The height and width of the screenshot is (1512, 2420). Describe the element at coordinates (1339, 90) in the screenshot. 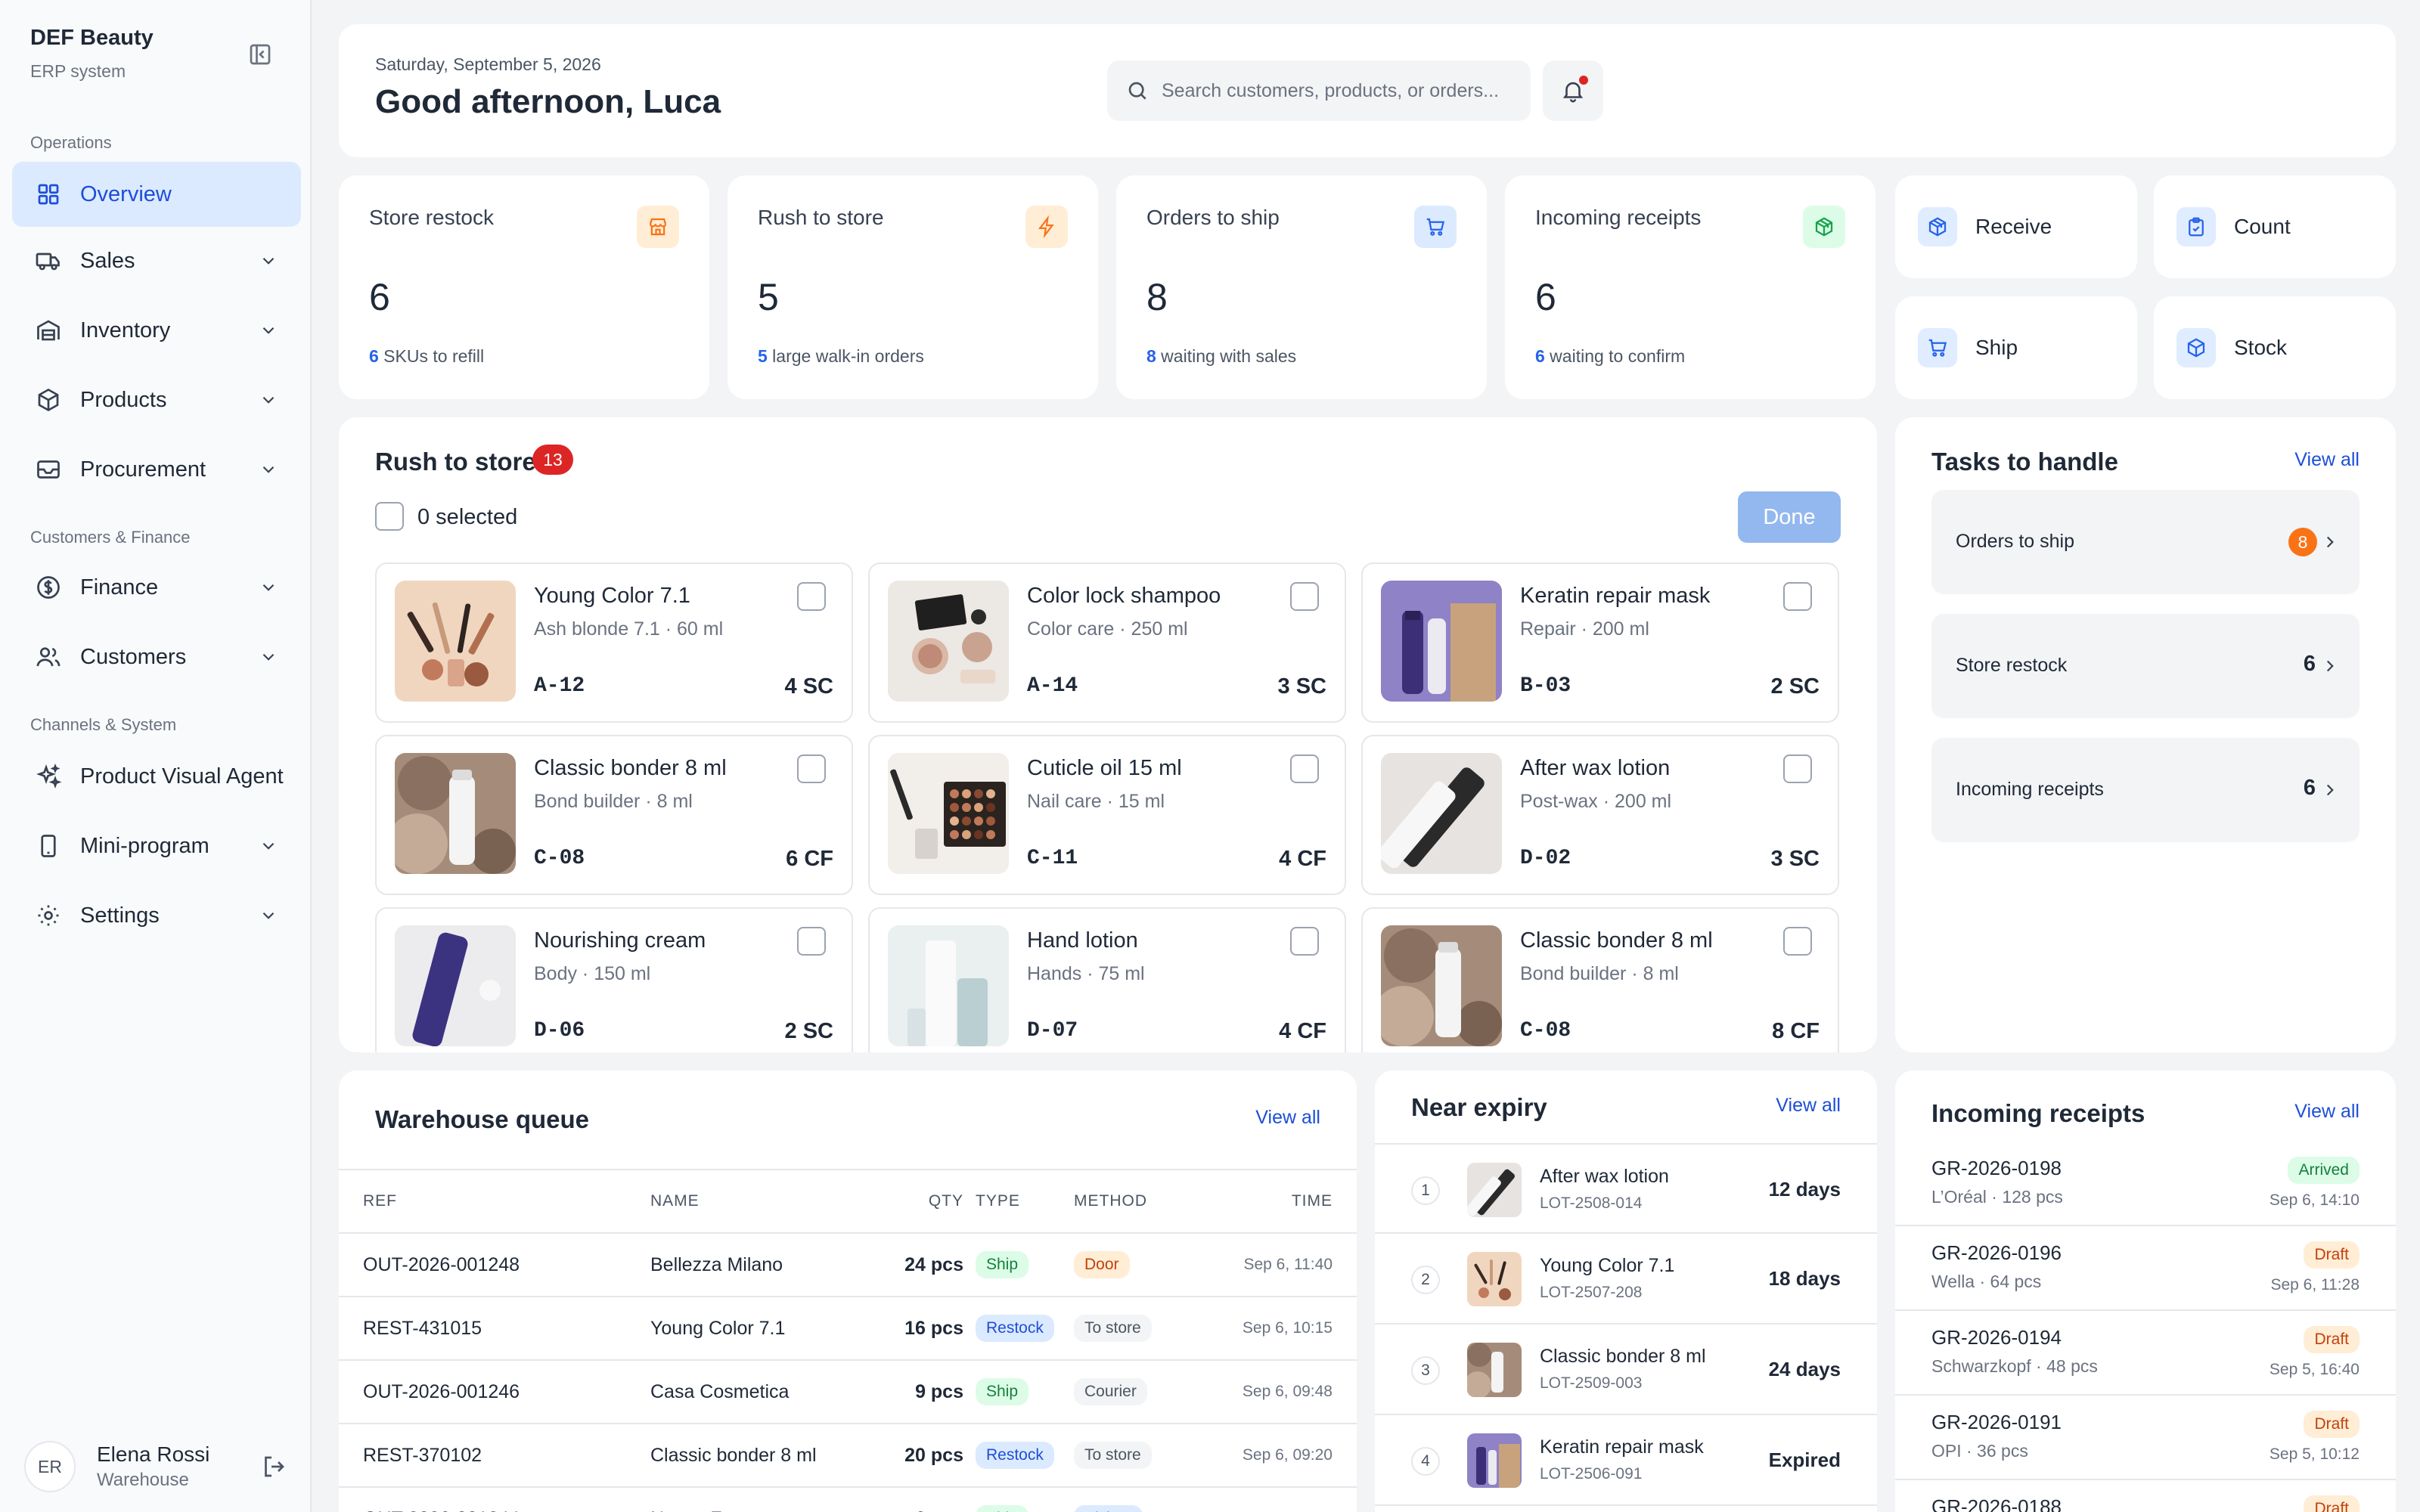

I see `search-input` at that location.